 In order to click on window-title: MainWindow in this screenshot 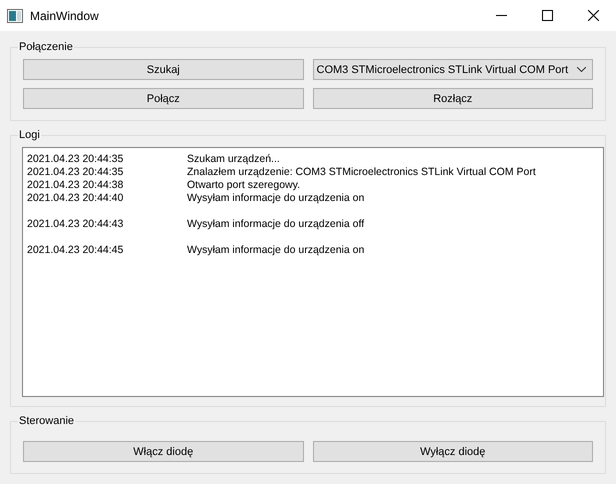, I will do `click(65, 15)`.